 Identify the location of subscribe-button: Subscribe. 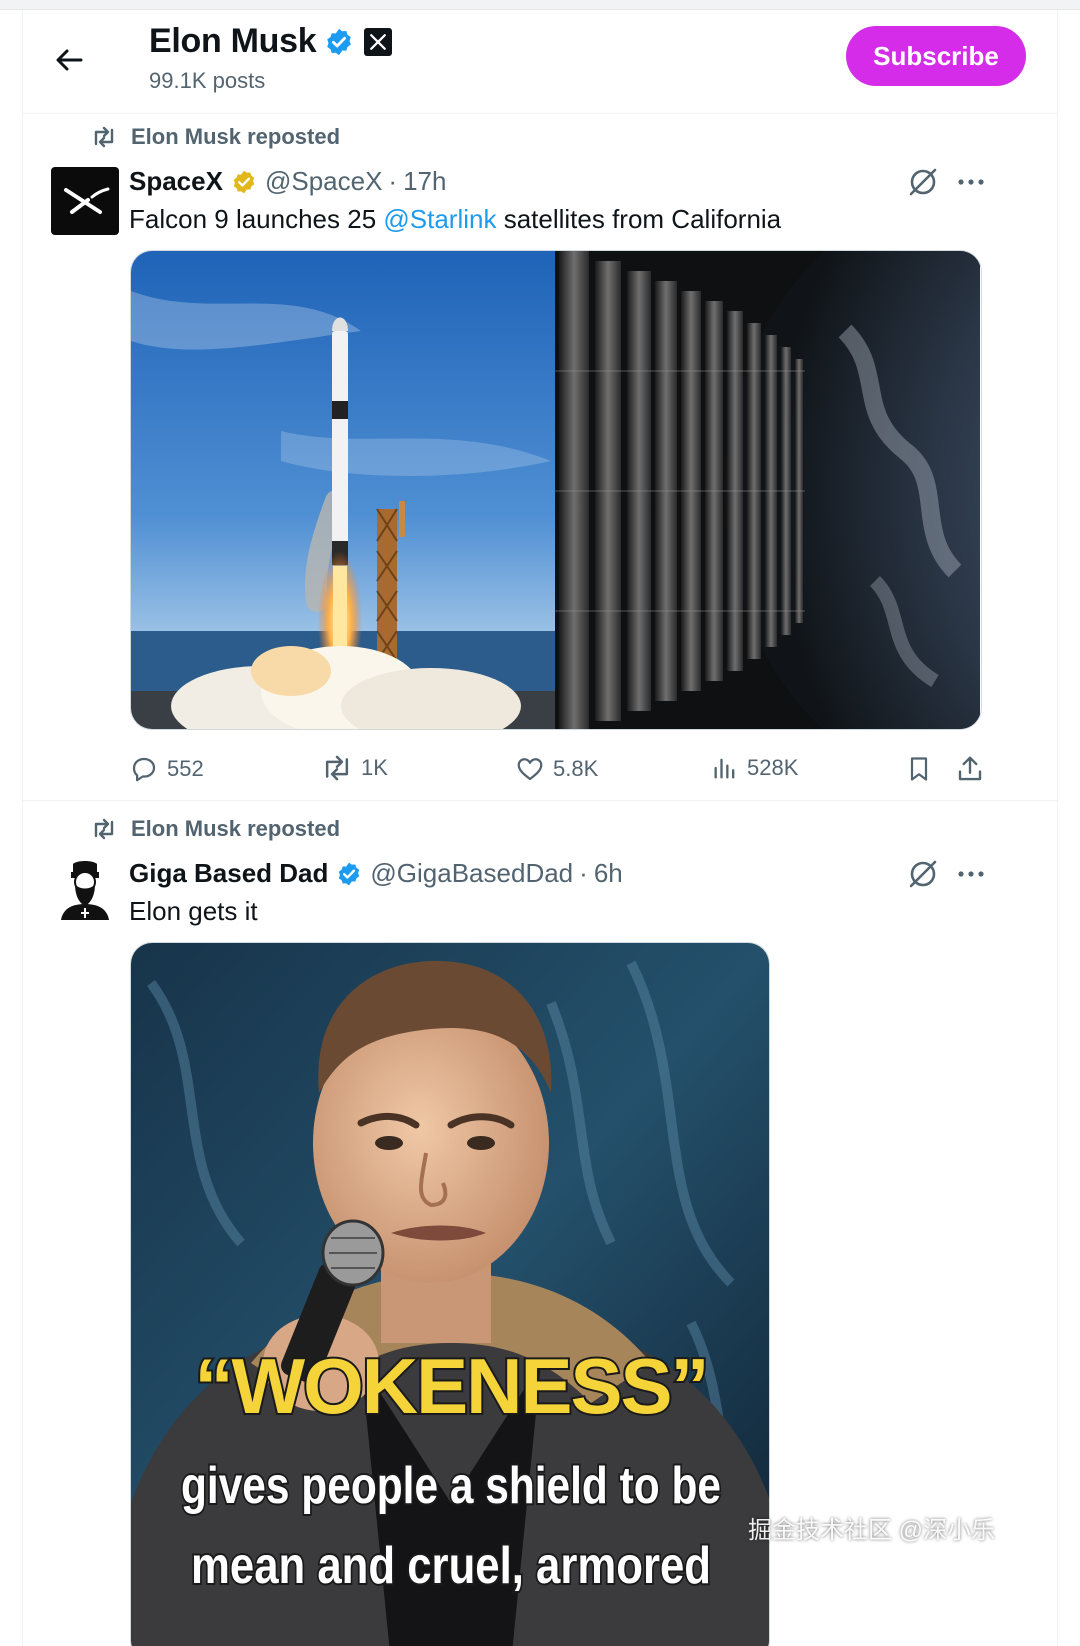
(936, 56).